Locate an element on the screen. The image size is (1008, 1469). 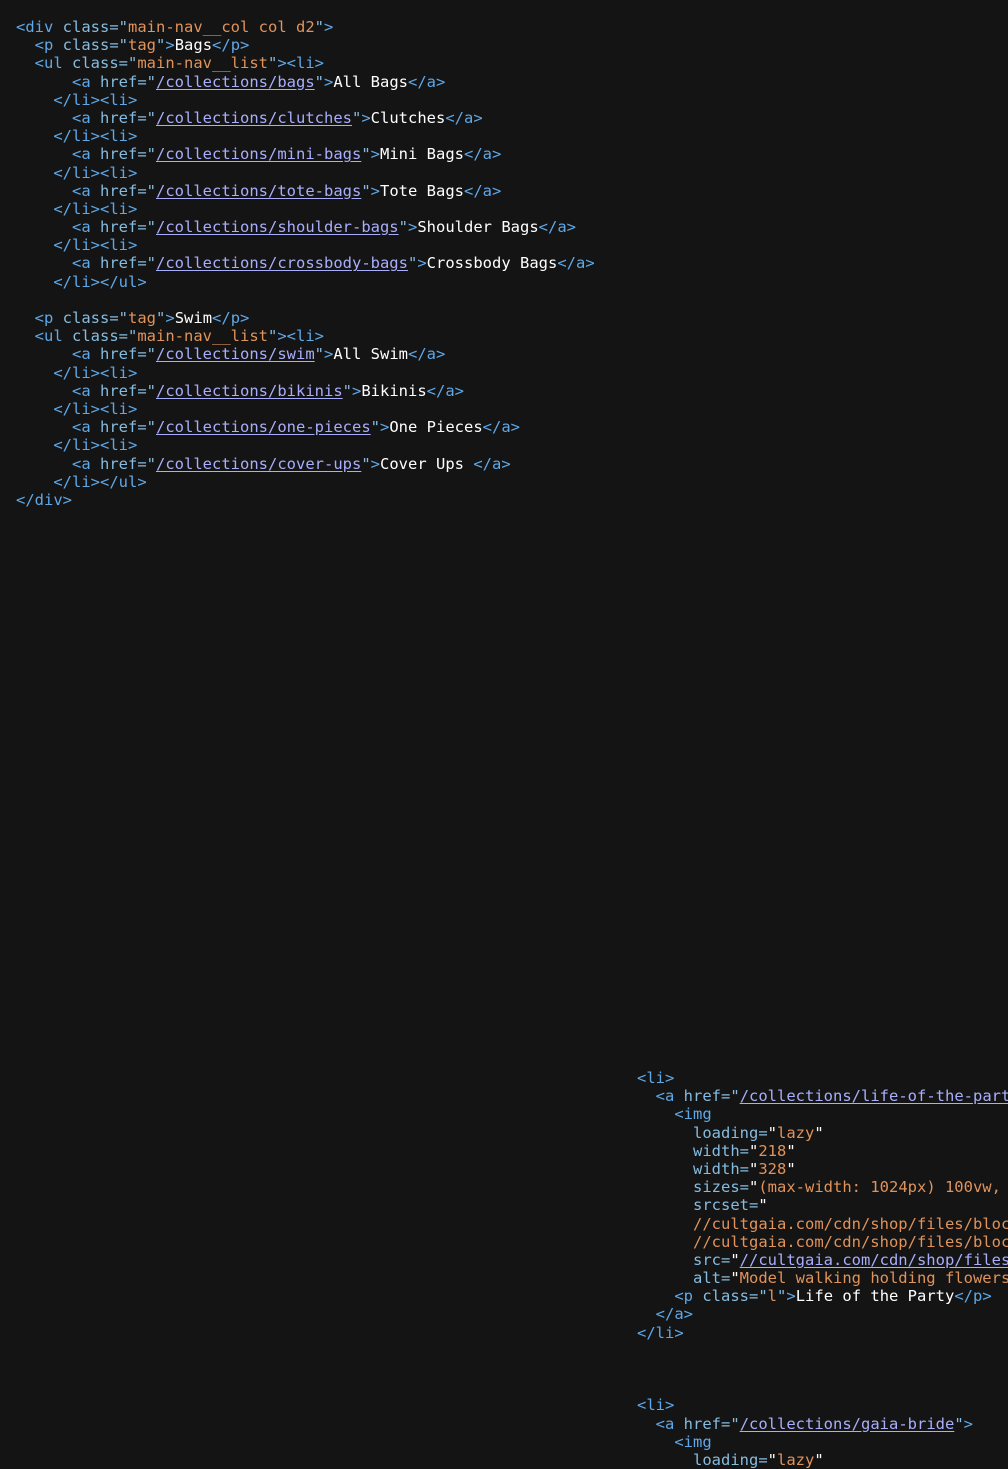
code-string: Model walking holding flowers is located at coordinates (873, 1278).